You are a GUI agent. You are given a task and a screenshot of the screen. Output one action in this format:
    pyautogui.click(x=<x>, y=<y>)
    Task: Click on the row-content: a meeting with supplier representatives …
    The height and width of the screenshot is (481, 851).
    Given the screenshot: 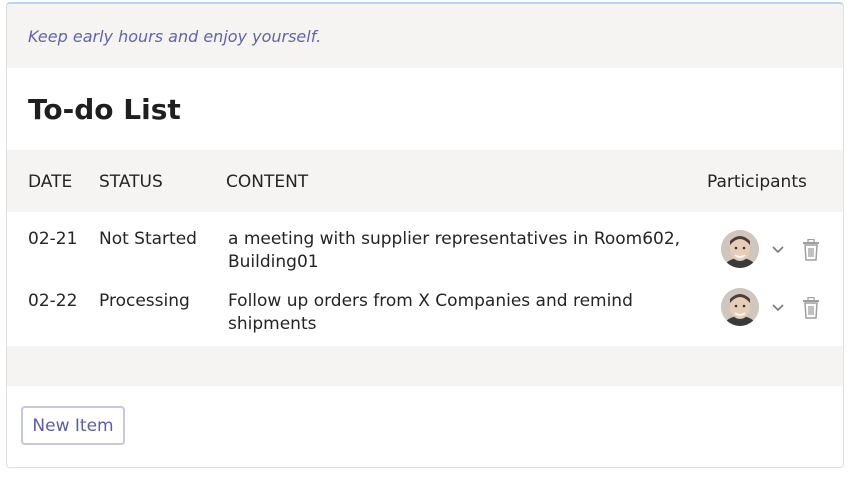 What is the action you would take?
    pyautogui.click(x=454, y=250)
    